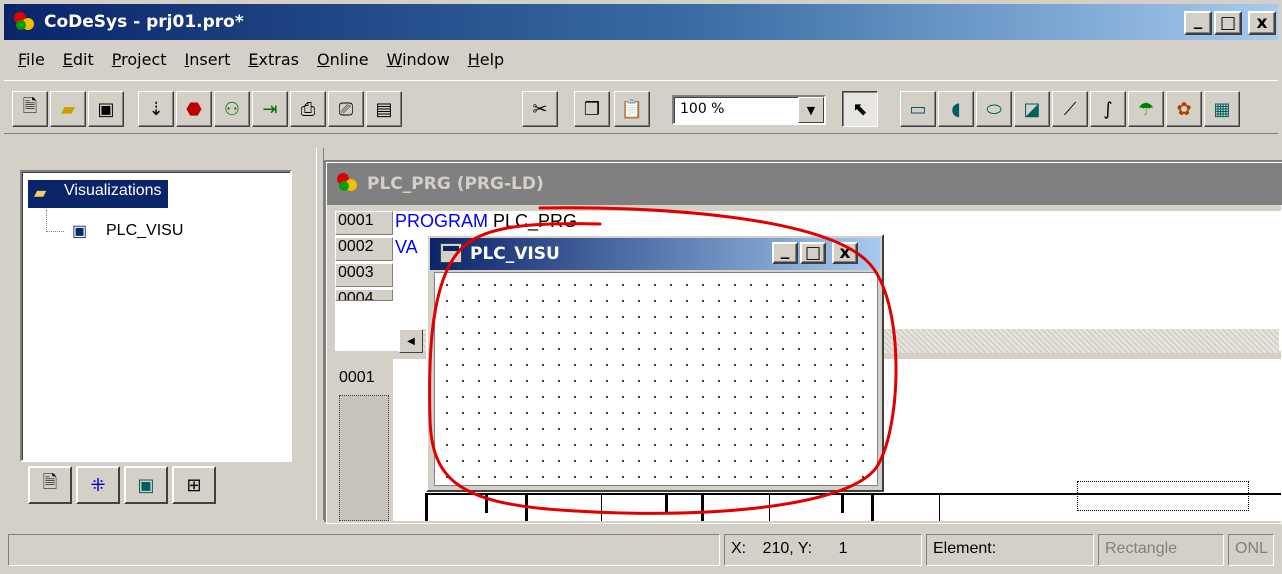 The width and height of the screenshot is (1282, 574). I want to click on select-tool-button: ⬉, so click(860, 109).